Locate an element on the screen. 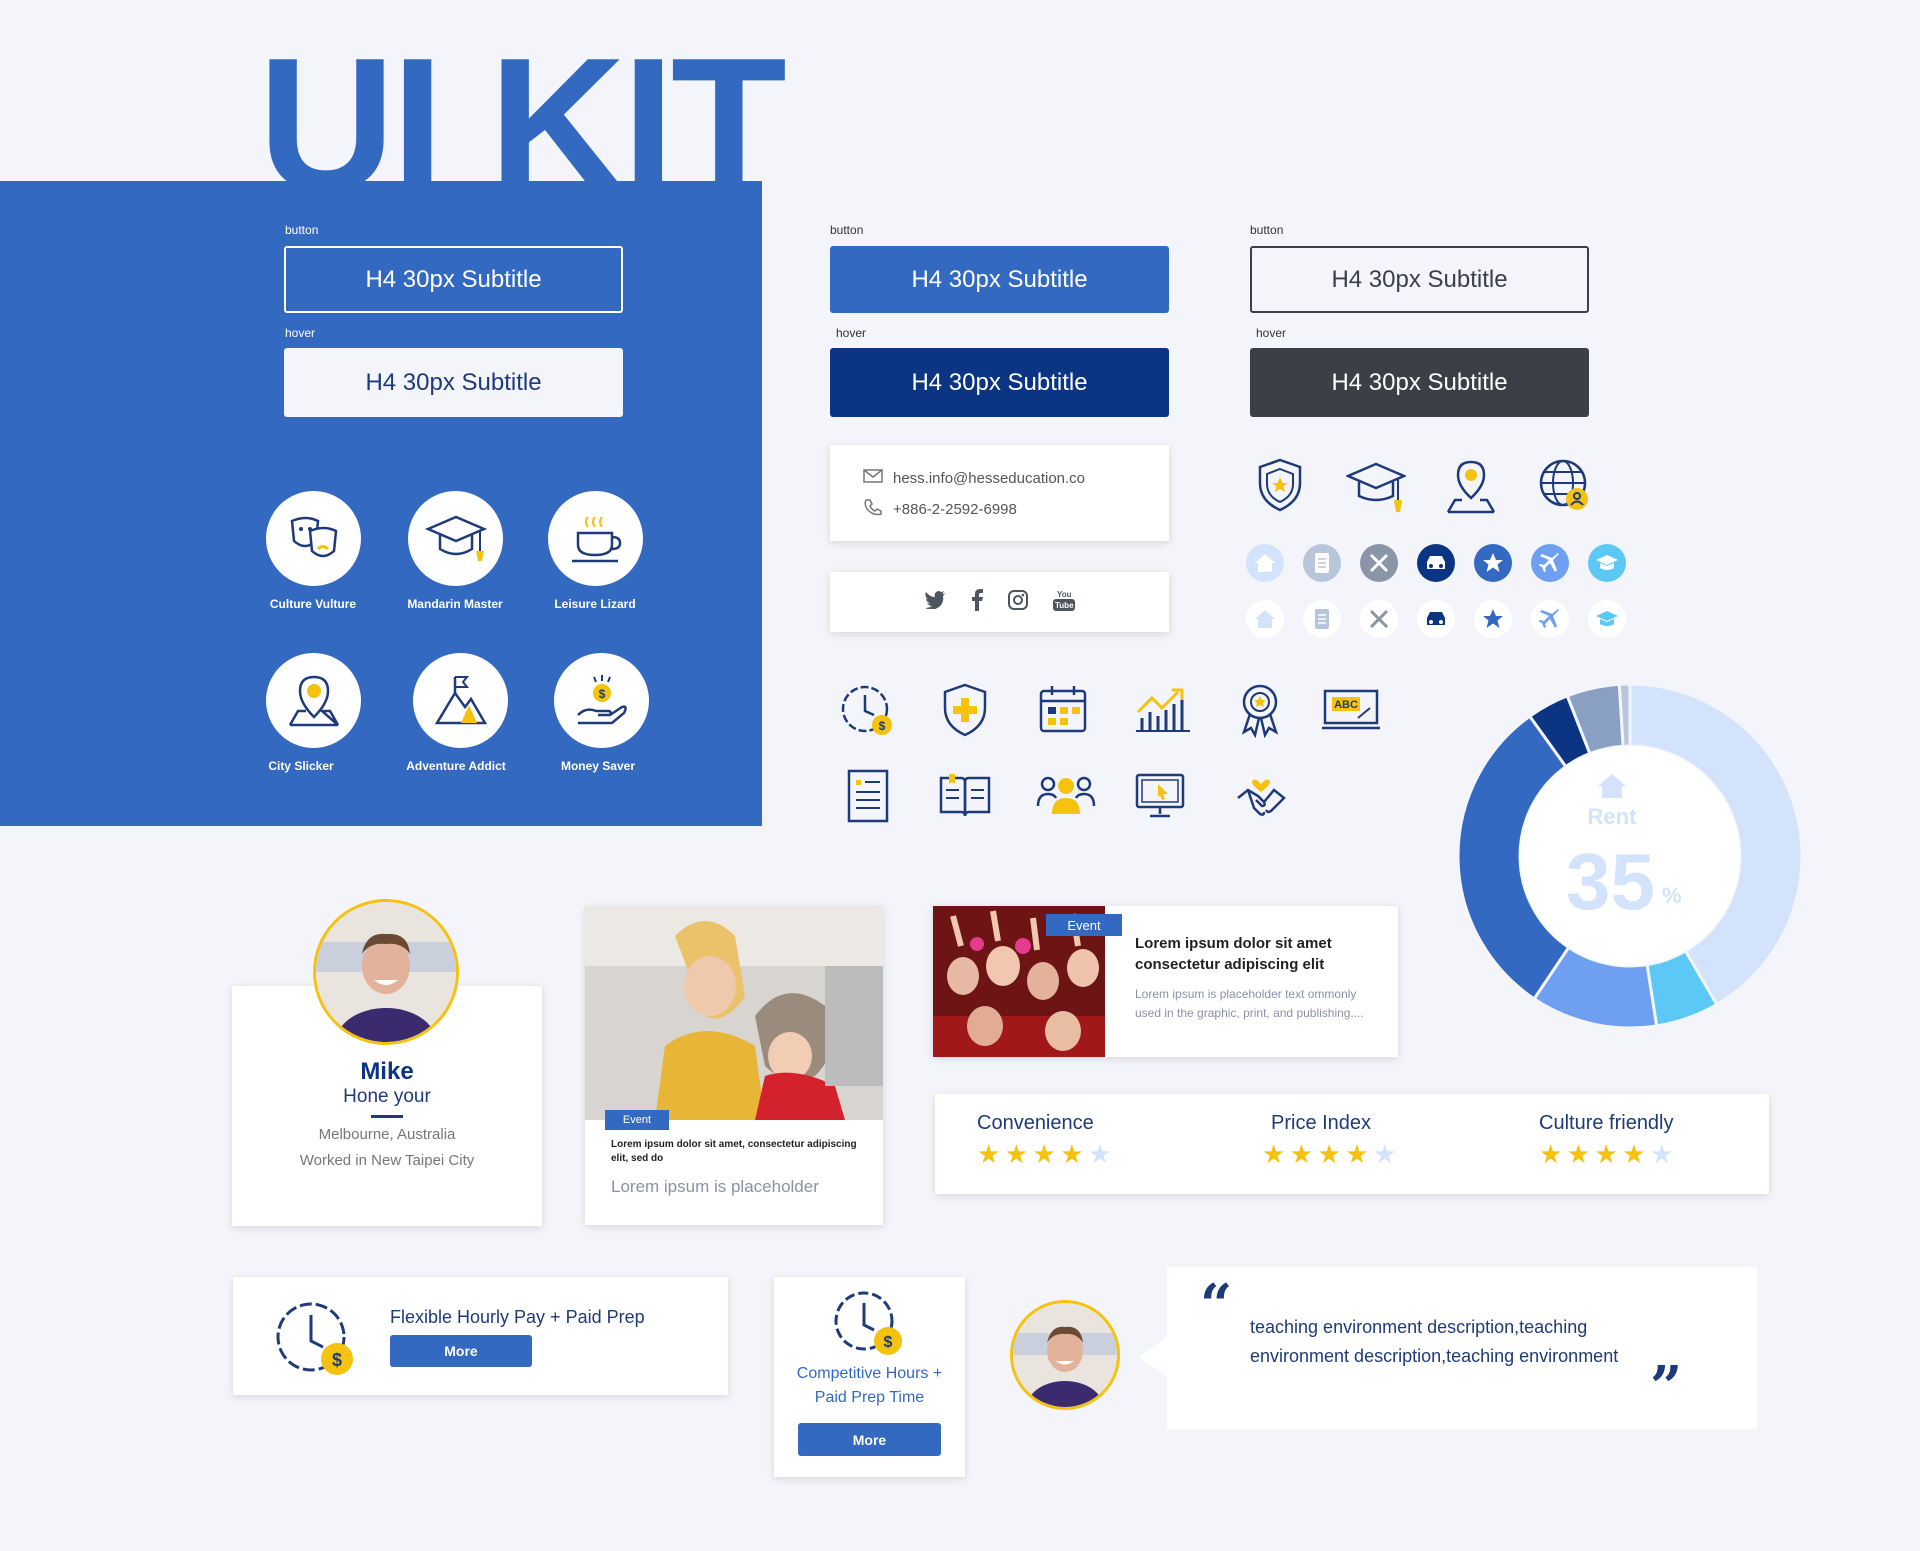 This screenshot has width=1920, height=1551. home-chart-icon is located at coordinates (1612, 788).